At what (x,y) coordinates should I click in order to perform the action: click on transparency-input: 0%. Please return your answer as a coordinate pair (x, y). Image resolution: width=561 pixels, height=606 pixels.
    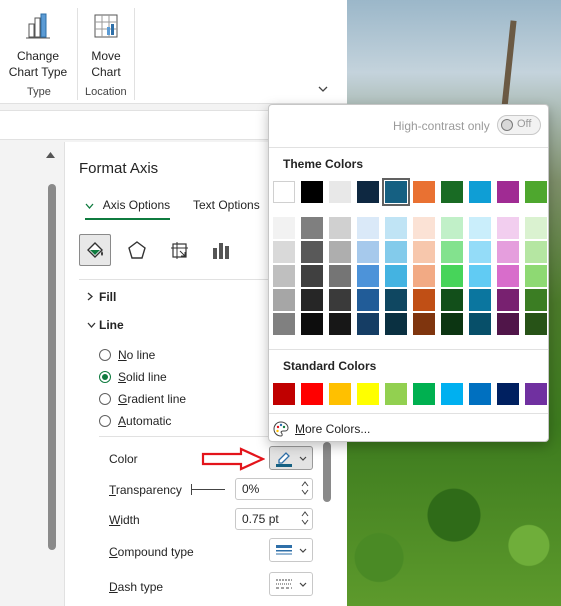
    Looking at the image, I should click on (274, 489).